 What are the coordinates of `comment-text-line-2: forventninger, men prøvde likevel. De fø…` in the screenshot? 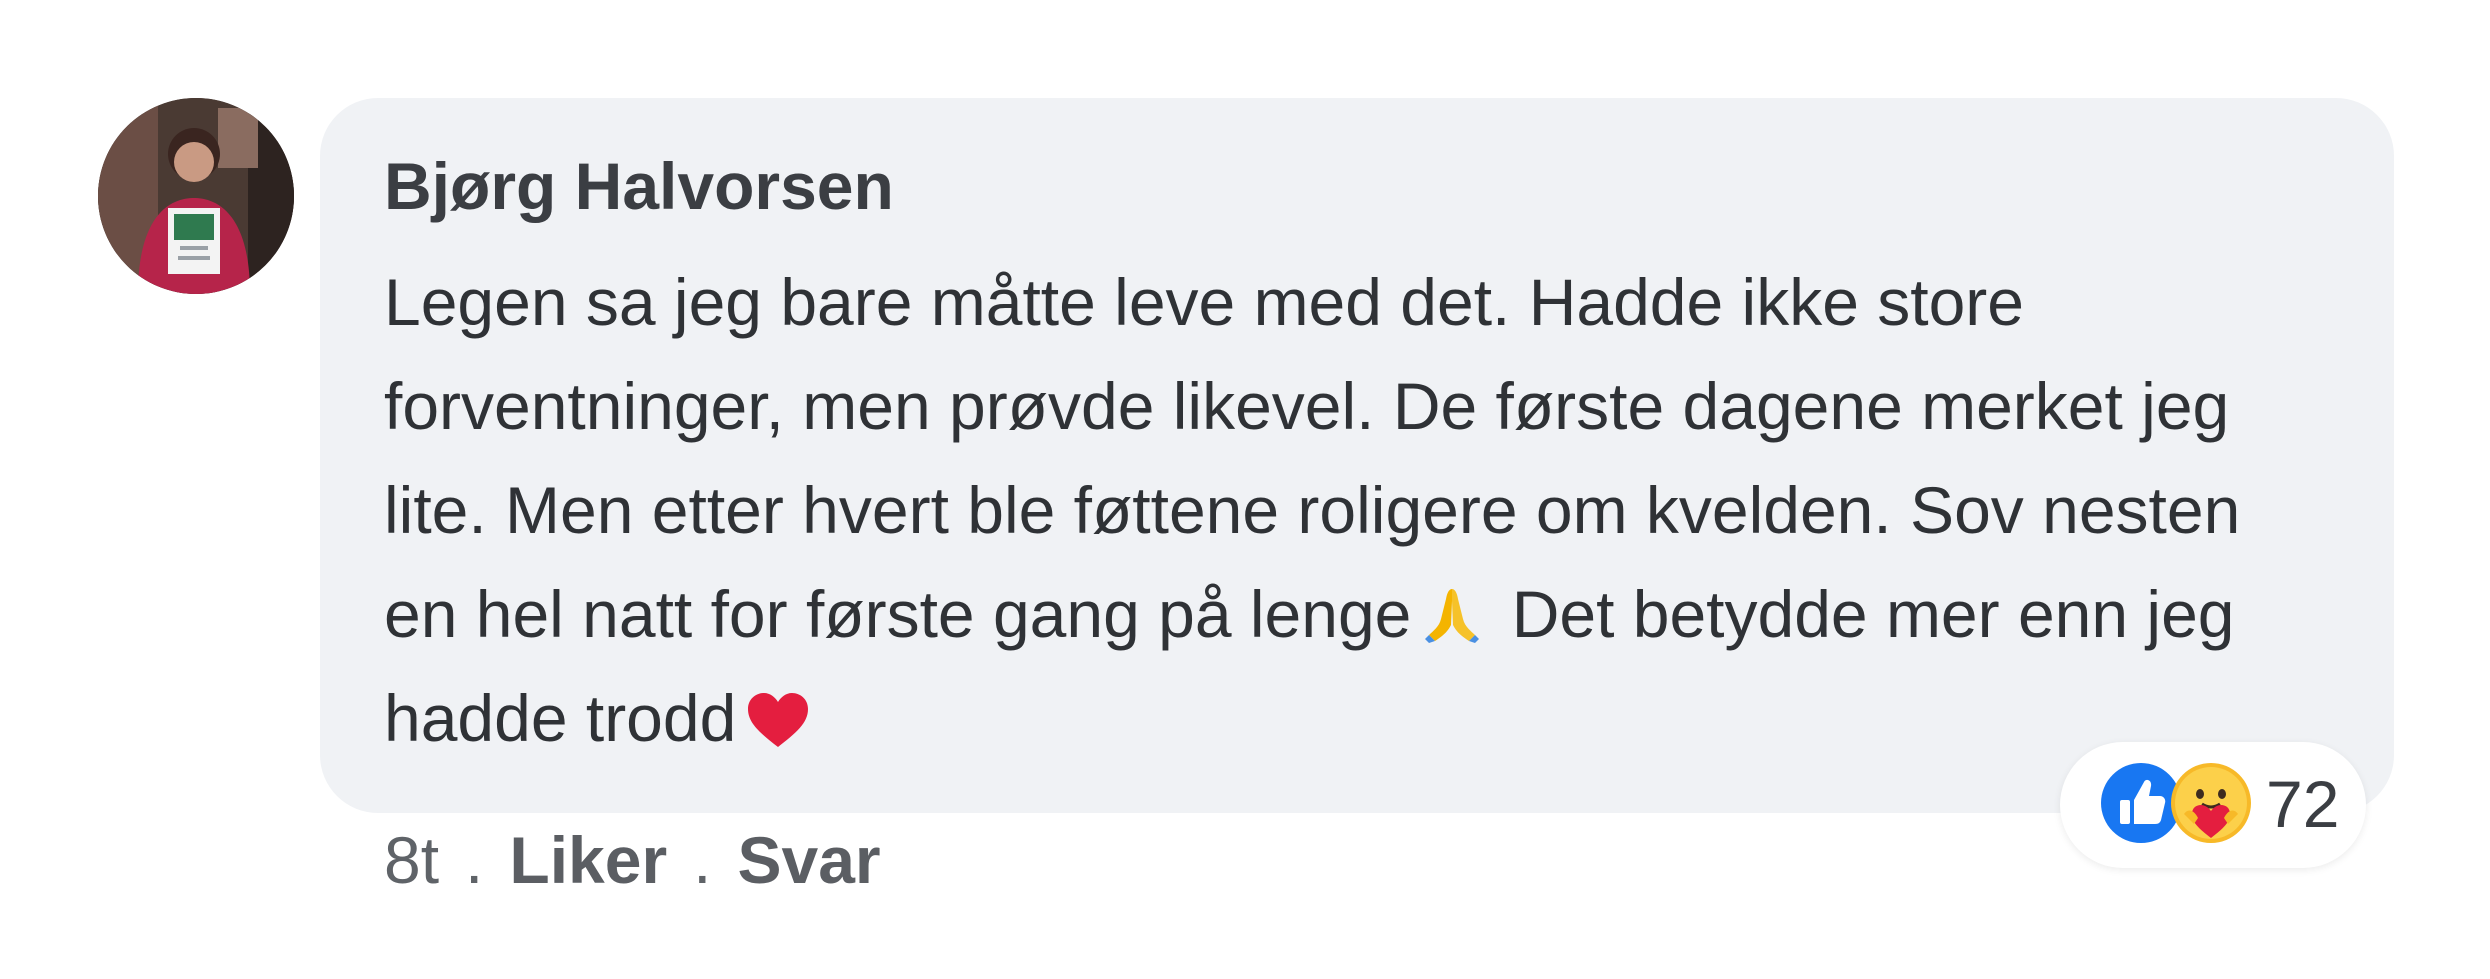 It's located at (1307, 406).